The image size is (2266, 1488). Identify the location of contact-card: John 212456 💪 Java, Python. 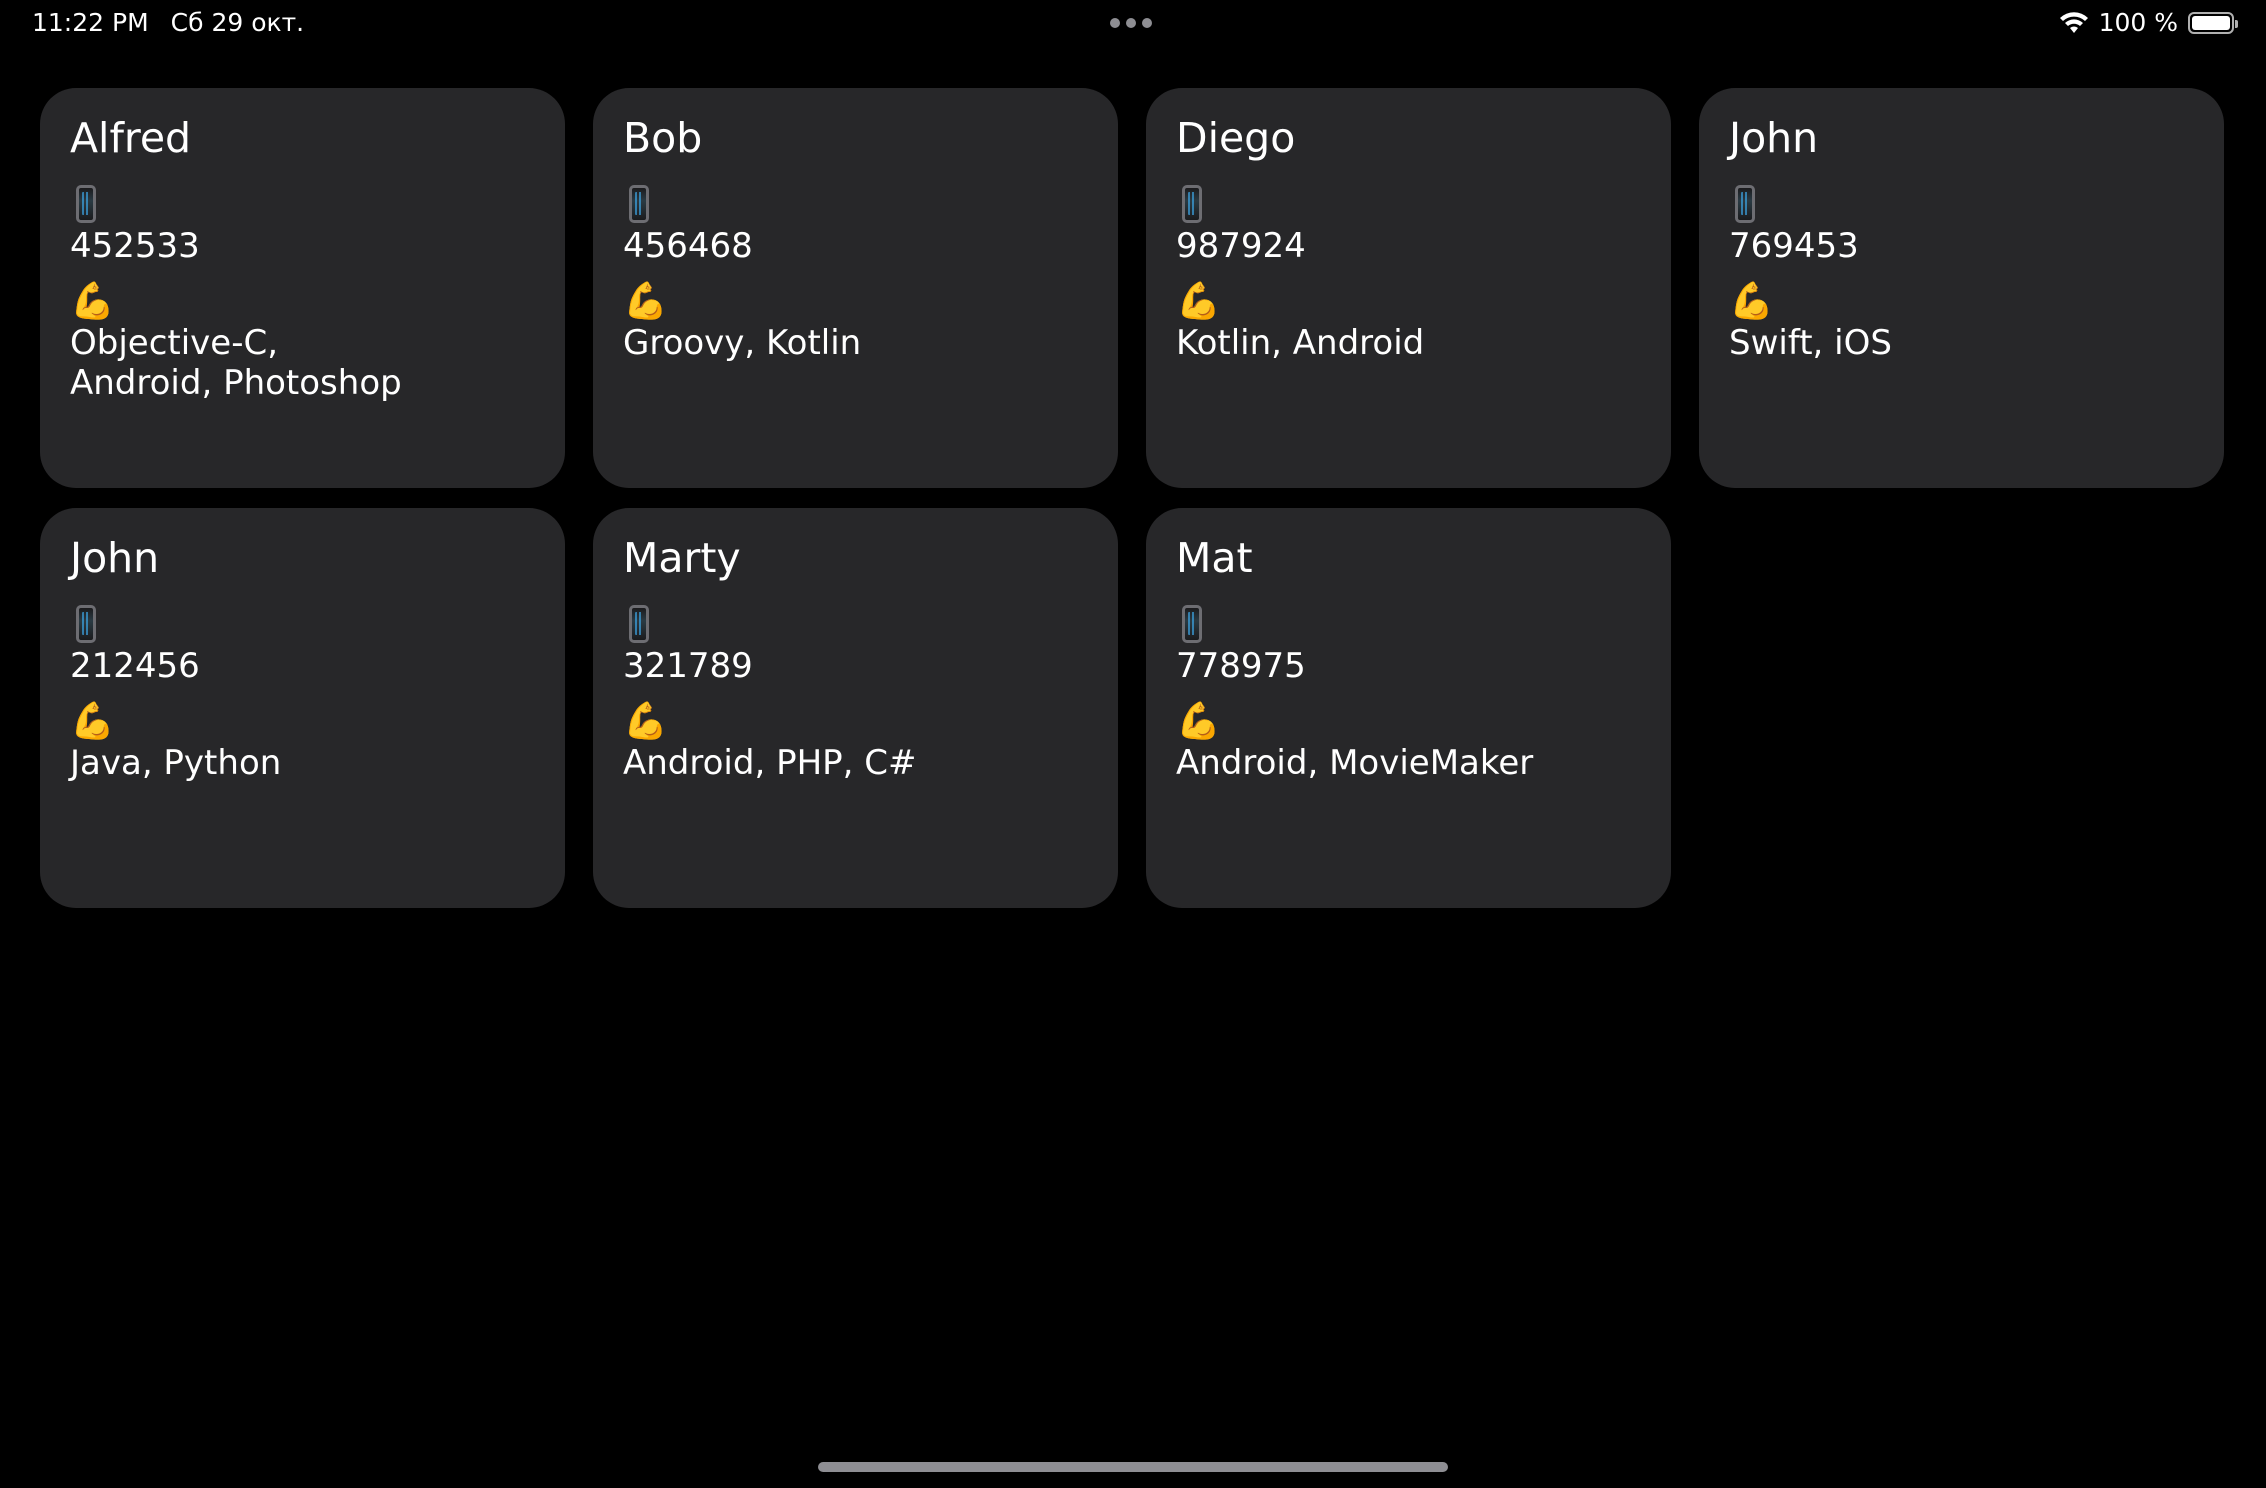
(302, 708).